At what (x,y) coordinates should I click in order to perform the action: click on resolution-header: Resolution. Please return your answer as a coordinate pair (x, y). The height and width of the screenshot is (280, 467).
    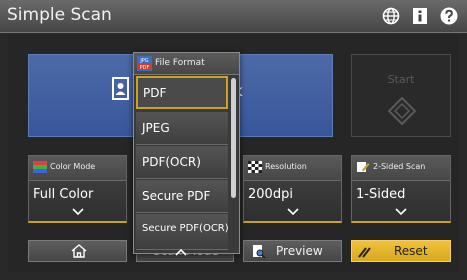
    Looking at the image, I should click on (292, 168).